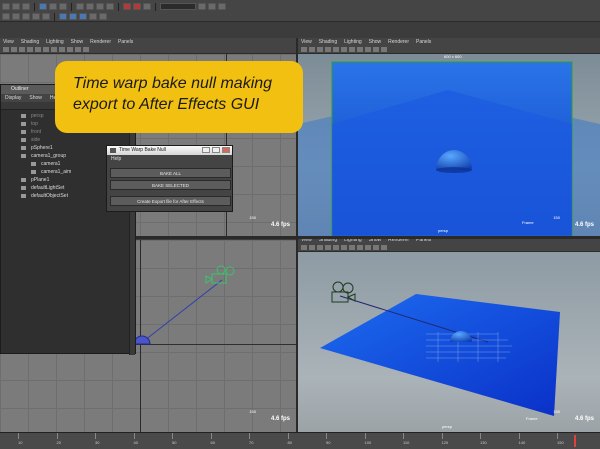  Describe the element at coordinates (16, 16) in the screenshot. I see `lasso-tool-icon` at that location.